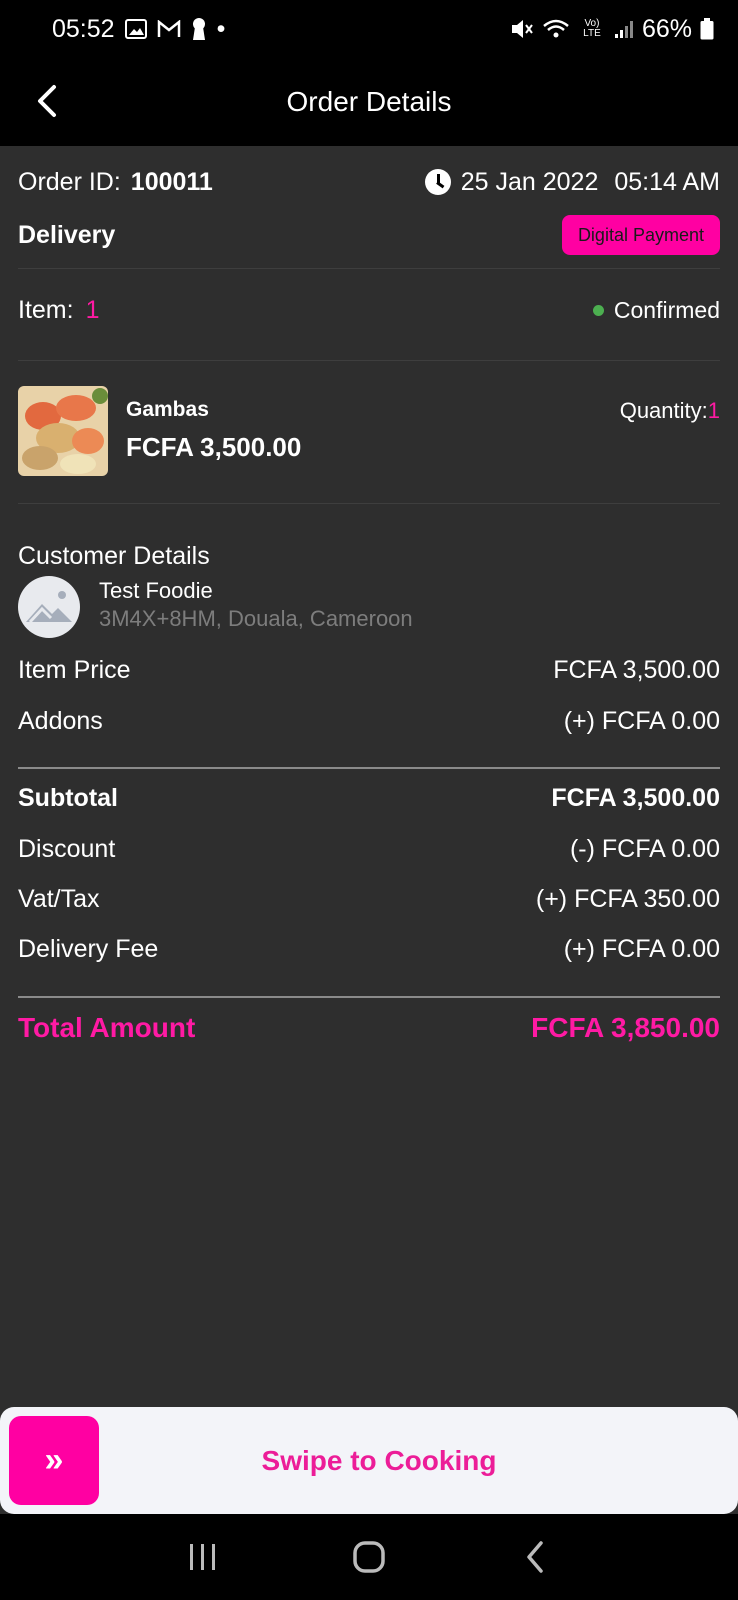 The image size is (738, 1600). I want to click on food-thumbnail, so click(63, 431).